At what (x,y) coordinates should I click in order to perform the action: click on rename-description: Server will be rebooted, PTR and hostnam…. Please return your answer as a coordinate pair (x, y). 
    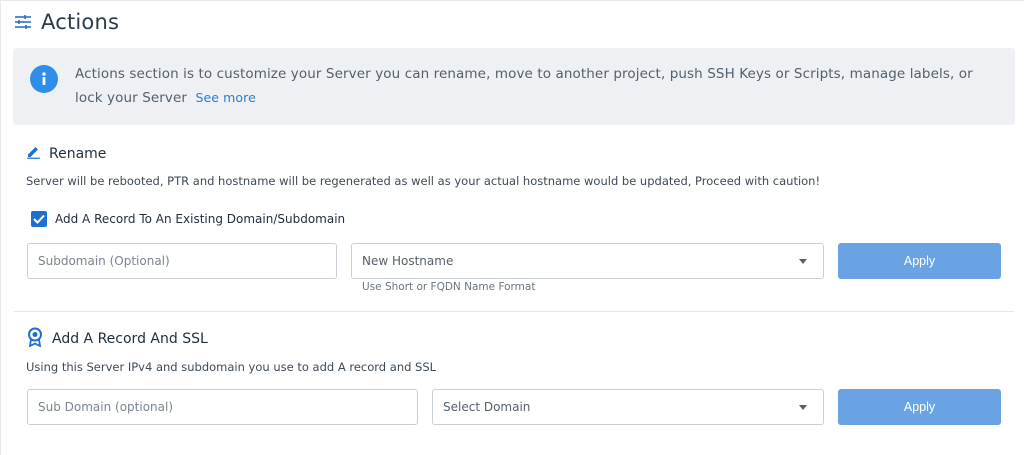
    Looking at the image, I should click on (423, 181).